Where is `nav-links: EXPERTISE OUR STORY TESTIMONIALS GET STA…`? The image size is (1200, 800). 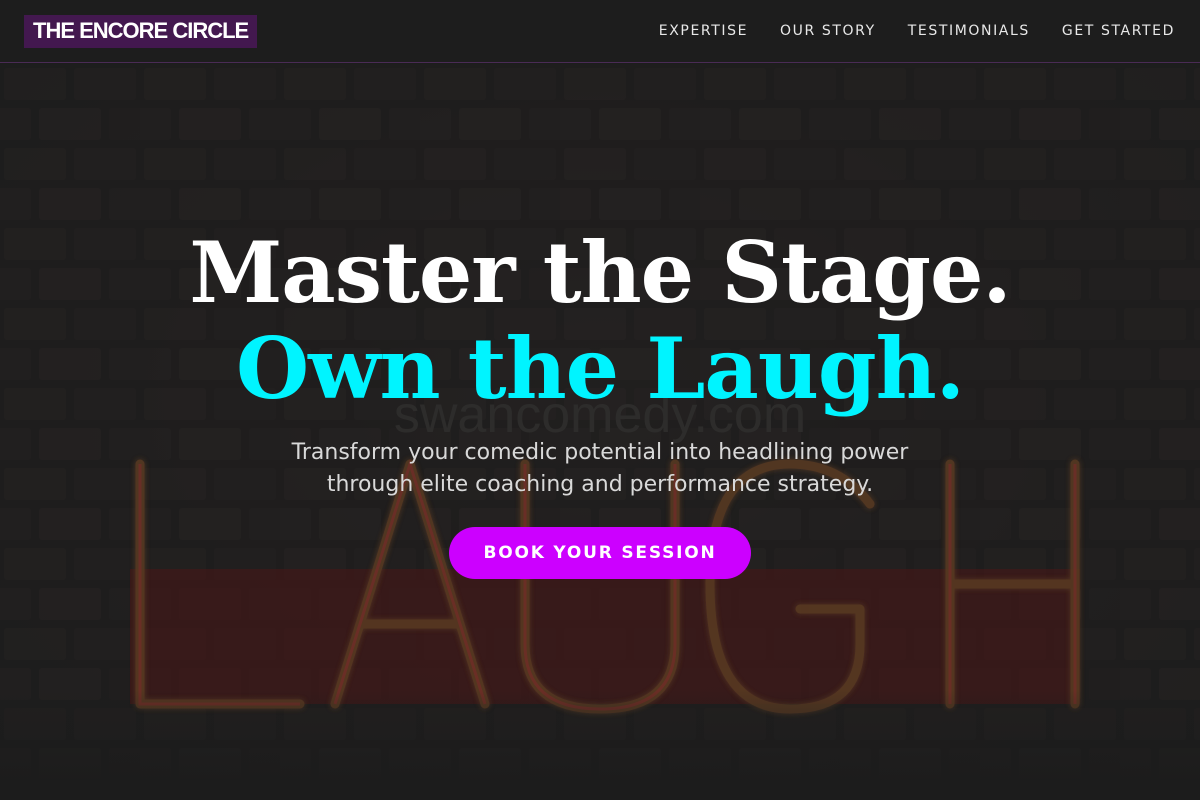 nav-links: EXPERTISE OUR STORY TESTIMONIALS GET STA… is located at coordinates (917, 31).